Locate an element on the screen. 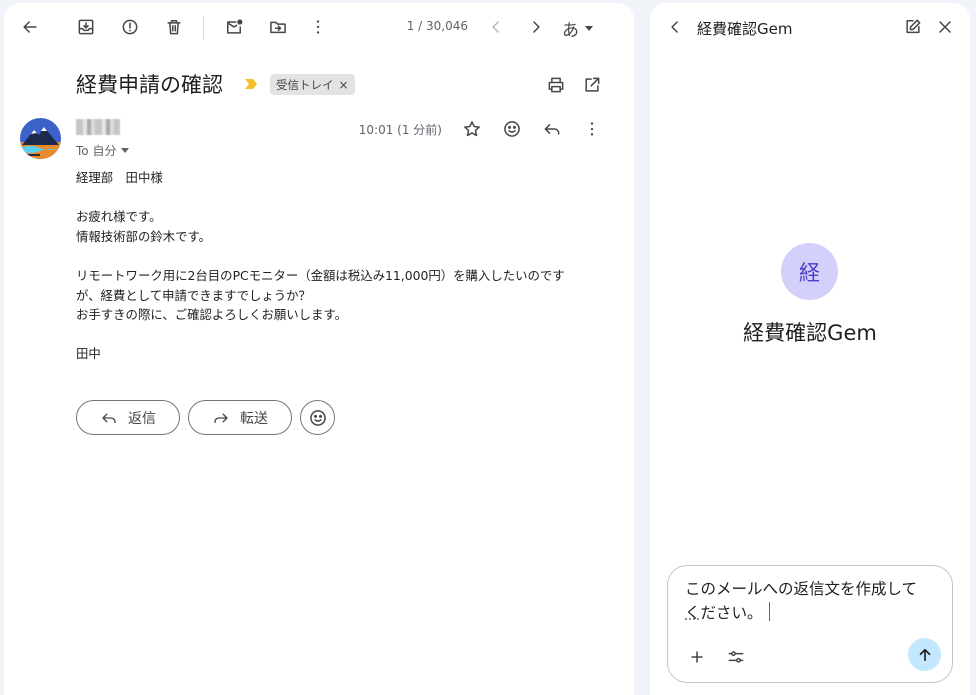 The image size is (976, 695). mark-unread-icon is located at coordinates (235, 26).